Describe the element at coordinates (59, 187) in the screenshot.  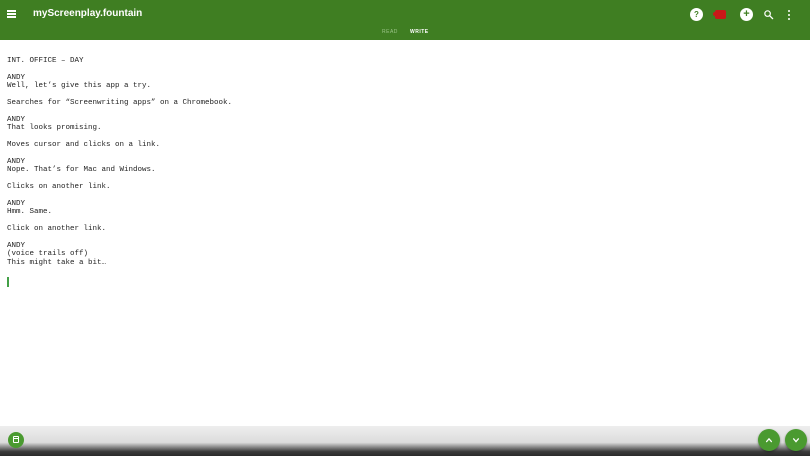
I see `action-line: Clicks on another link.` at that location.